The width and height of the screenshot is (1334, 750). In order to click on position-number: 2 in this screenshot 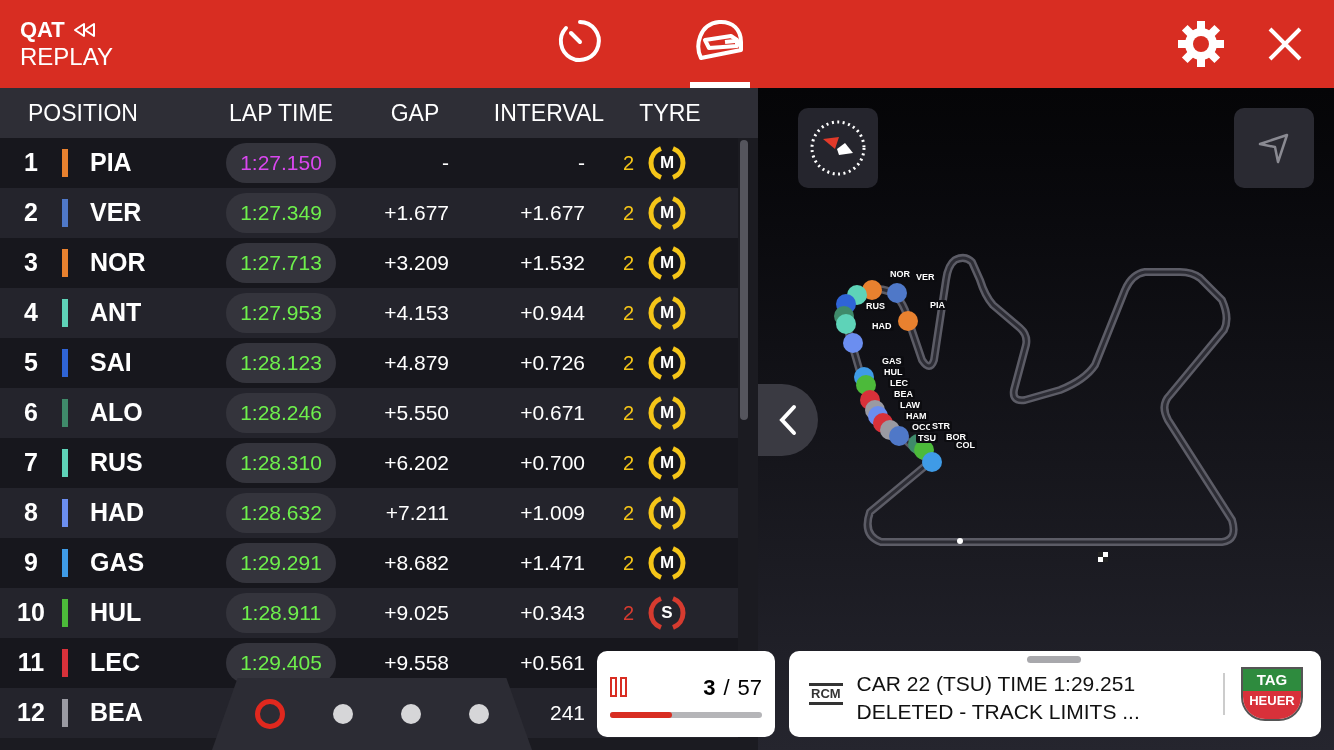, I will do `click(31, 213)`.